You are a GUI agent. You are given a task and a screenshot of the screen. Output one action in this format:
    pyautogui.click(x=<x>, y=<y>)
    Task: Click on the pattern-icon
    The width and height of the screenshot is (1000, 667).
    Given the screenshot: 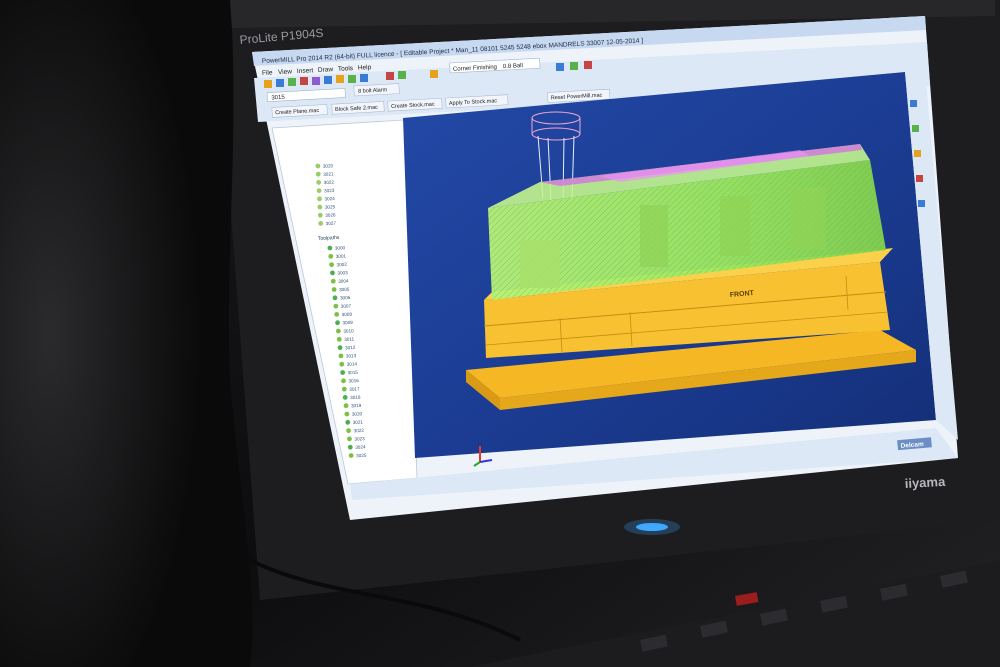 What is the action you would take?
    pyautogui.click(x=328, y=80)
    